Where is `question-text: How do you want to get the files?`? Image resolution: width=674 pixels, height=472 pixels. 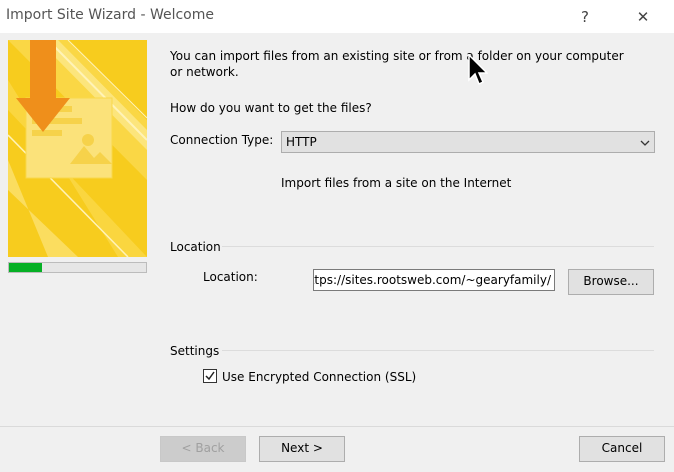
question-text: How do you want to get the files? is located at coordinates (271, 108).